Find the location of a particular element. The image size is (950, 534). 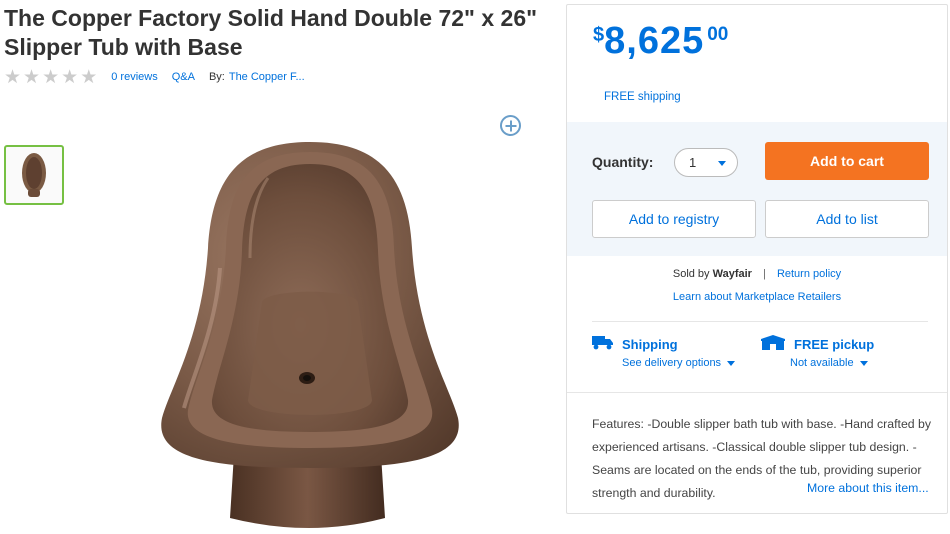

tub-thumbnail-image is located at coordinates (34, 175).